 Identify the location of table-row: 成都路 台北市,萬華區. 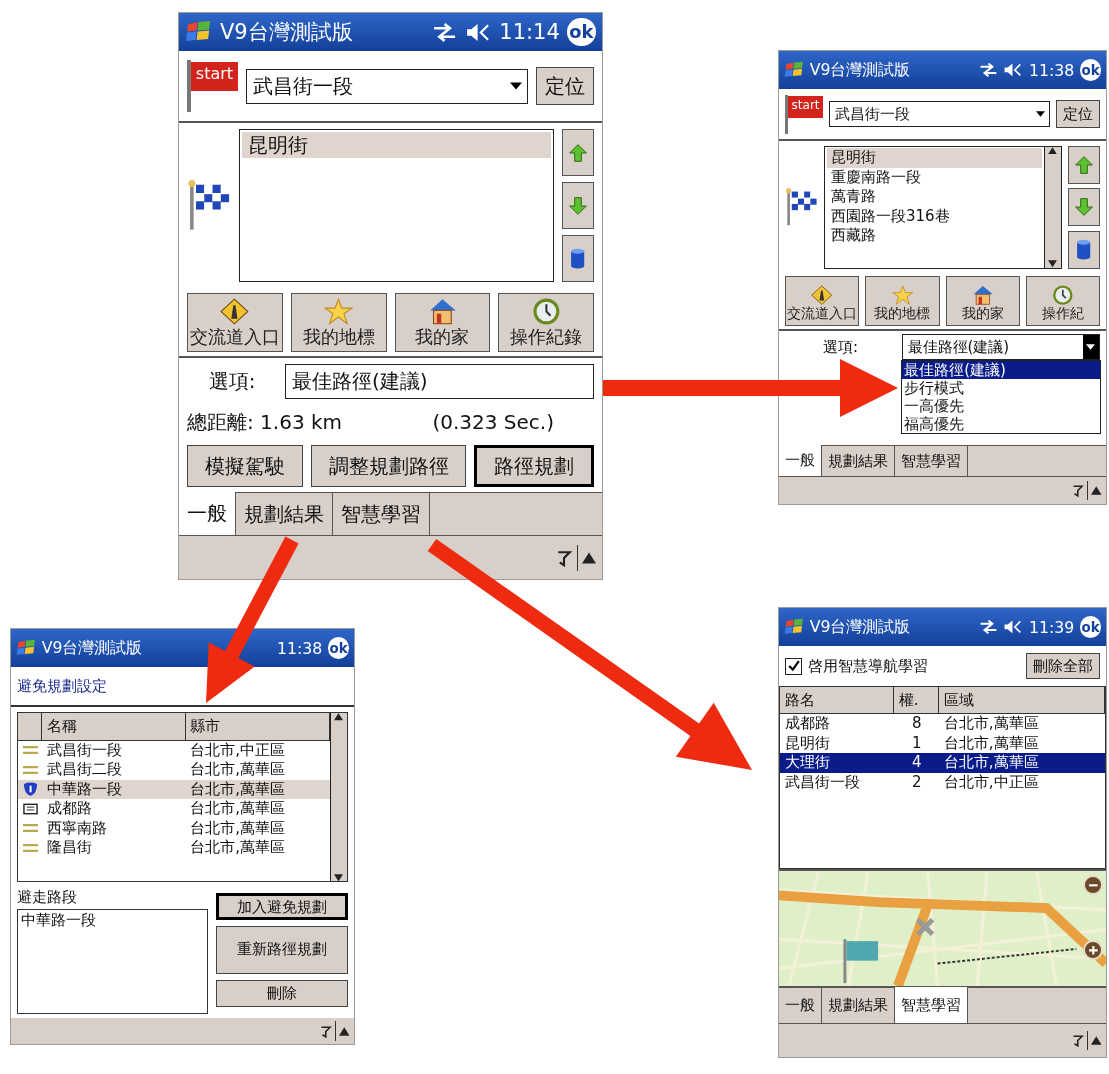
(174, 809).